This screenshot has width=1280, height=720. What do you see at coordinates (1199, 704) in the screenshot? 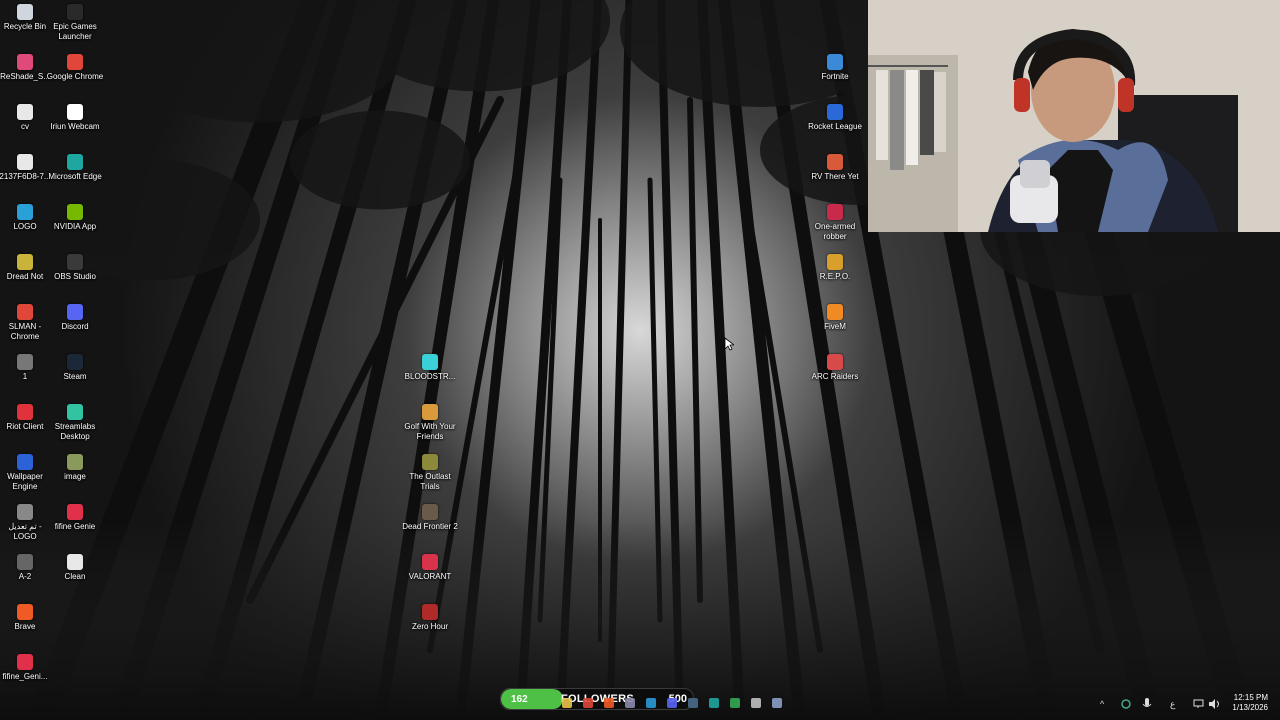
I see `network-icon` at bounding box center [1199, 704].